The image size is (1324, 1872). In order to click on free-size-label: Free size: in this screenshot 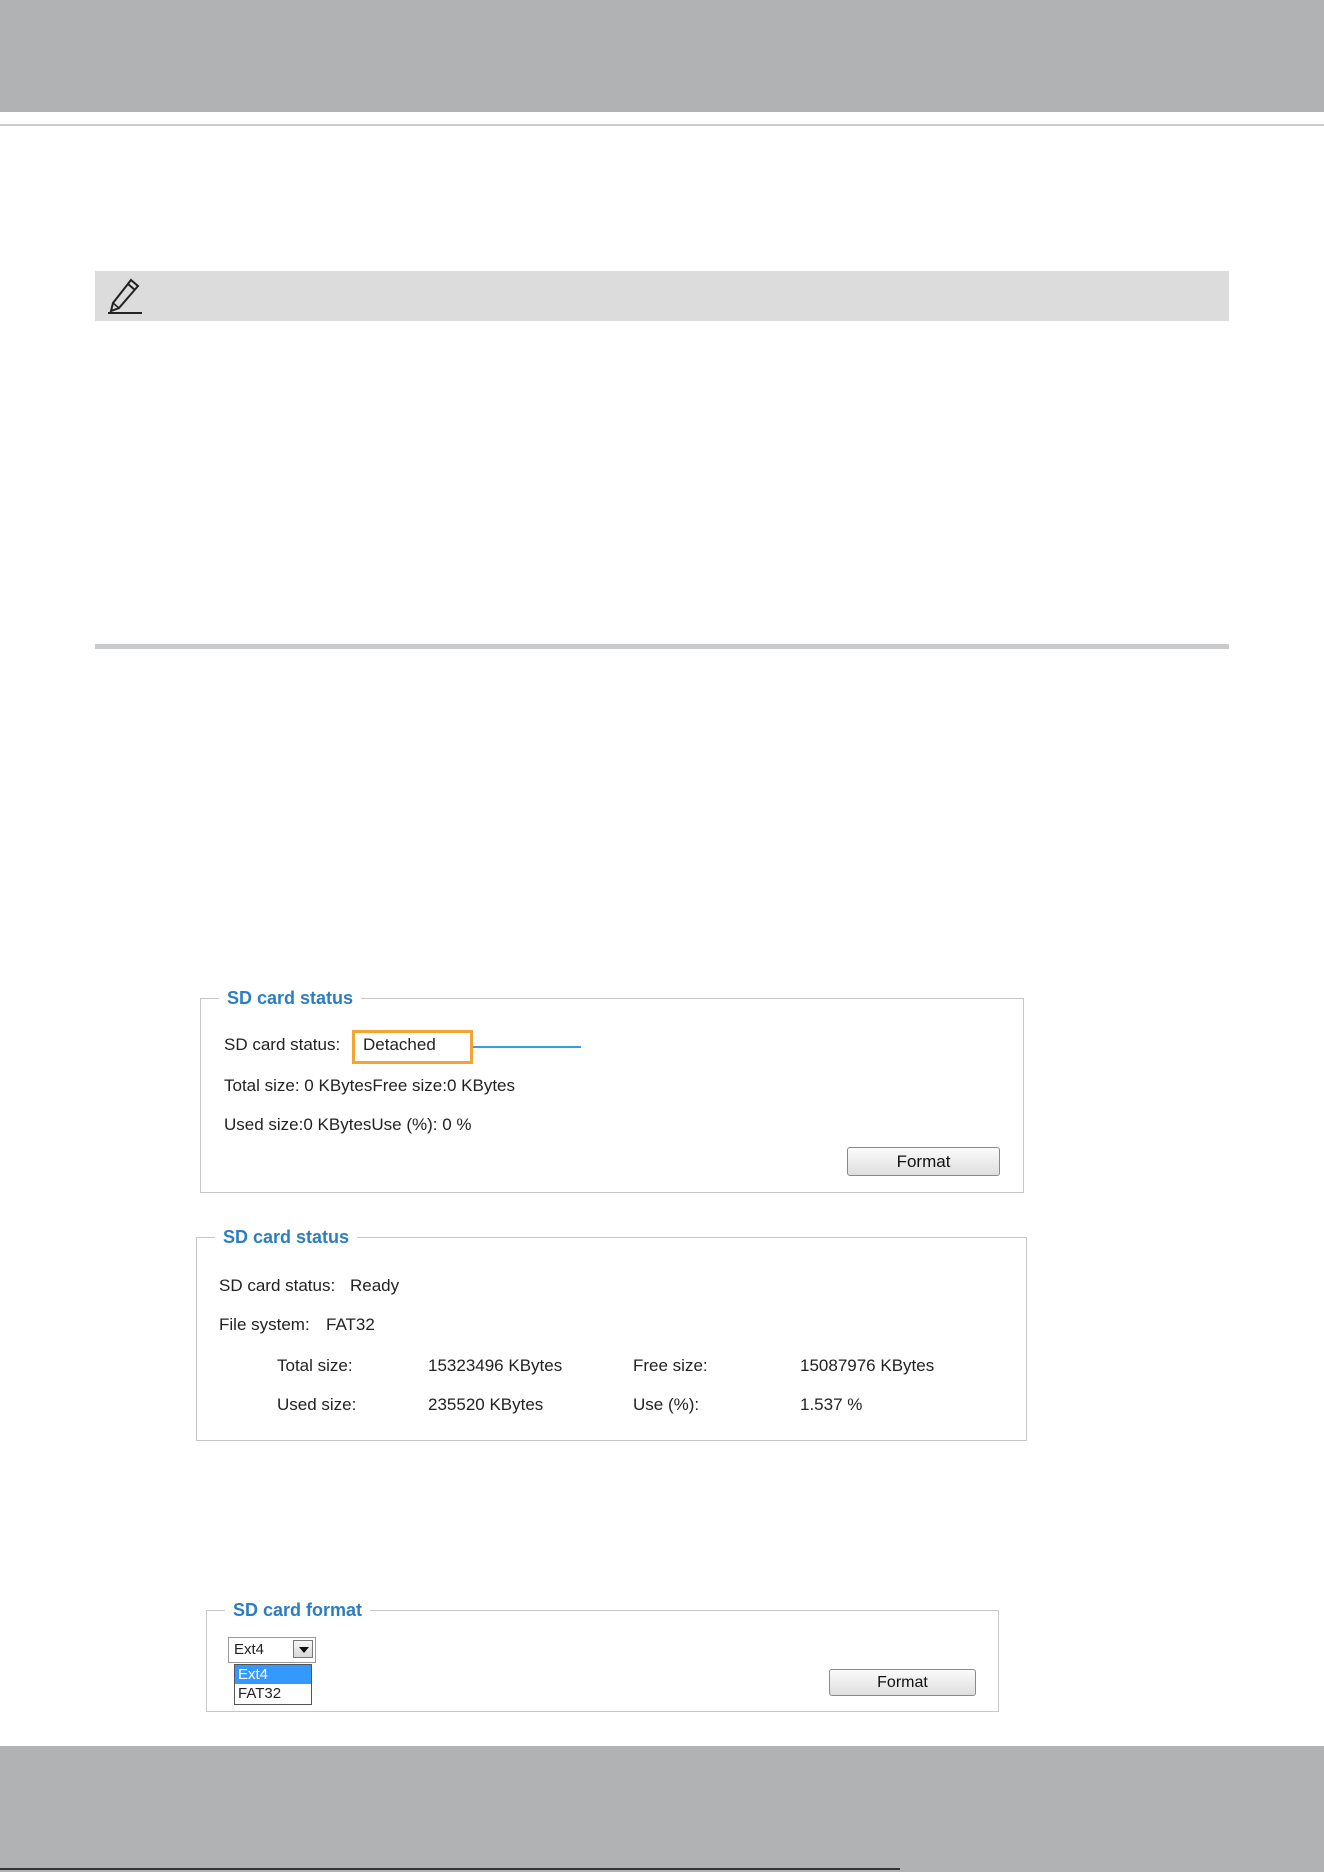, I will do `click(670, 1365)`.